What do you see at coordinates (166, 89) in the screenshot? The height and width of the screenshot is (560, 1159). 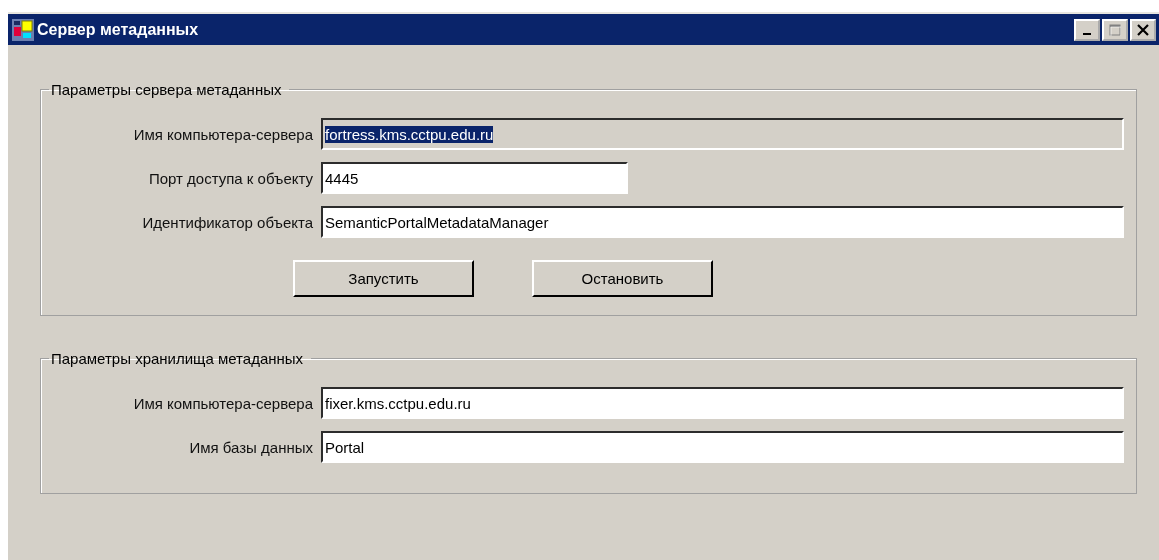 I see `group-title: Параметры сервера метаданных` at bounding box center [166, 89].